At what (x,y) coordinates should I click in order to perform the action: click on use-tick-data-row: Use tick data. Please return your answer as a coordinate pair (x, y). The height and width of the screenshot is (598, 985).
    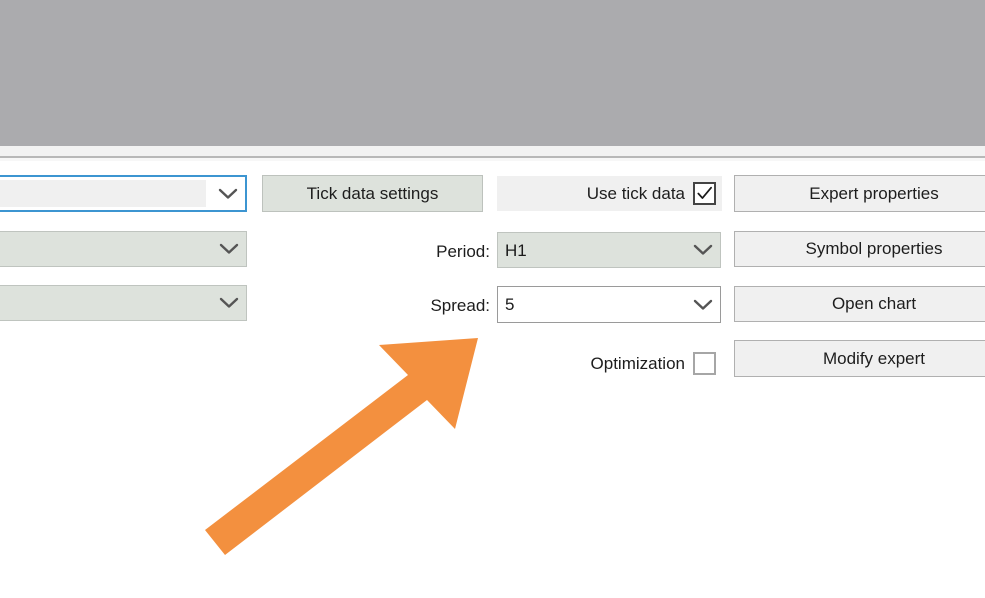
    Looking at the image, I should click on (609, 193).